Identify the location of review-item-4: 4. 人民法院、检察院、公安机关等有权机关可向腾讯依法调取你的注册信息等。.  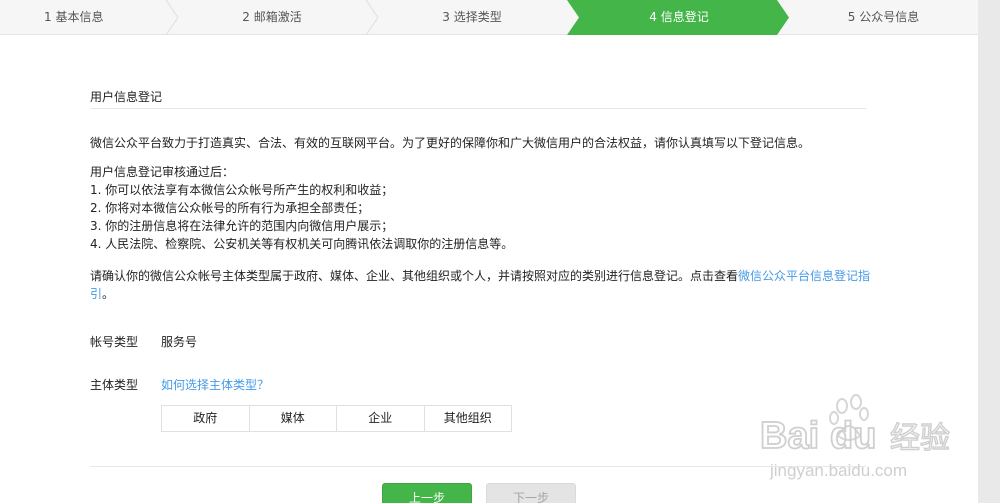
(302, 244).